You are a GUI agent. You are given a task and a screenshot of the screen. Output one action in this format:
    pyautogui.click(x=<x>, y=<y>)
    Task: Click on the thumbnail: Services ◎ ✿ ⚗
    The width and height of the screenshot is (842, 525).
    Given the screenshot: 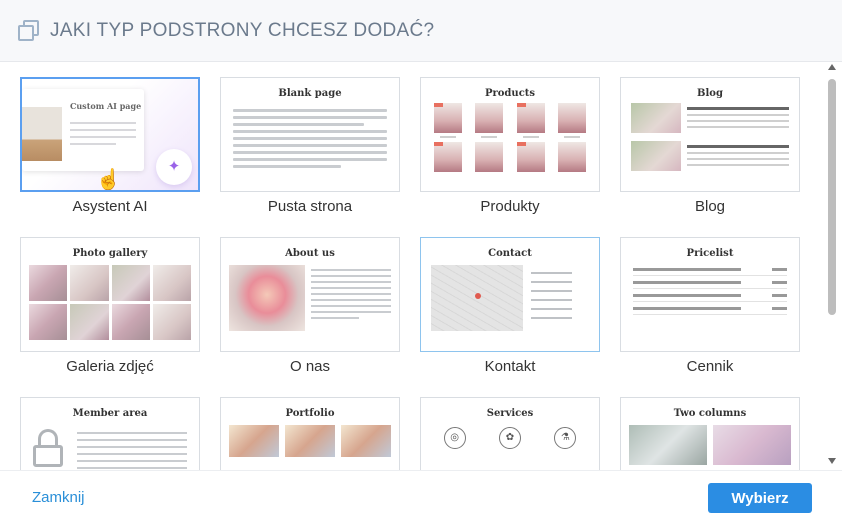 What is the action you would take?
    pyautogui.click(x=510, y=433)
    